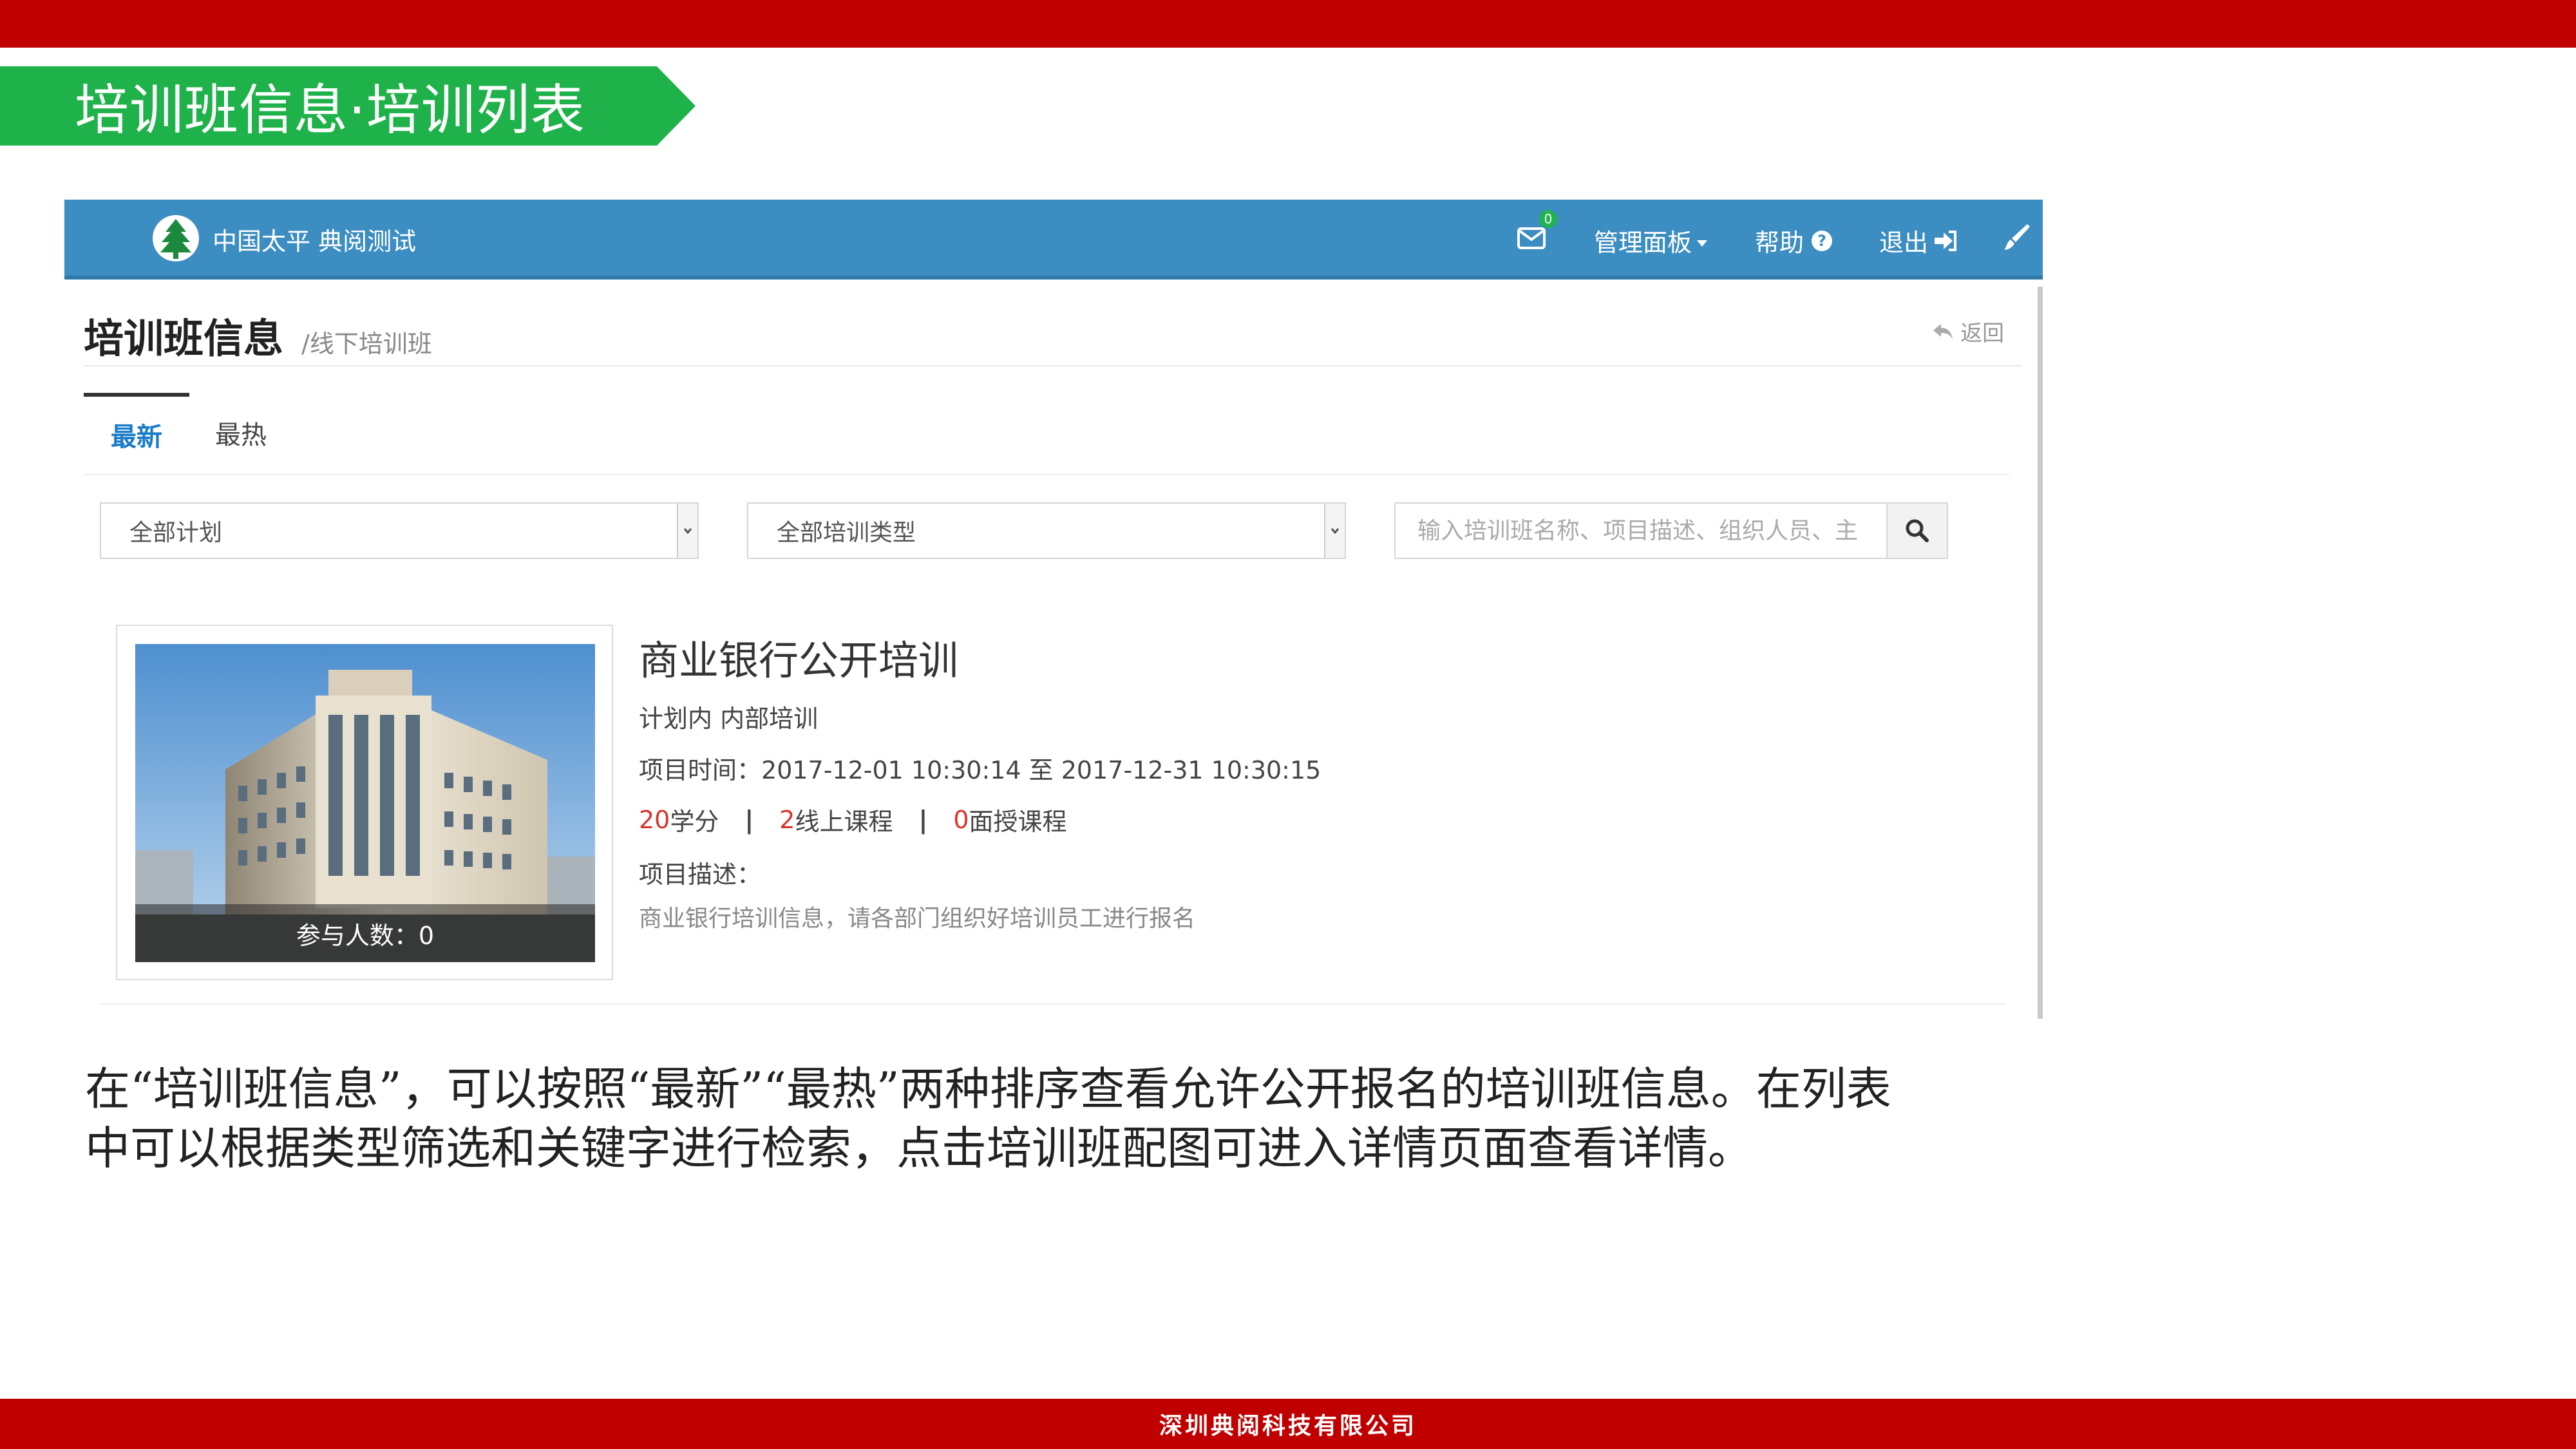  Describe the element at coordinates (846, 533) in the screenshot. I see `training-type-value: 全部培训类型` at that location.